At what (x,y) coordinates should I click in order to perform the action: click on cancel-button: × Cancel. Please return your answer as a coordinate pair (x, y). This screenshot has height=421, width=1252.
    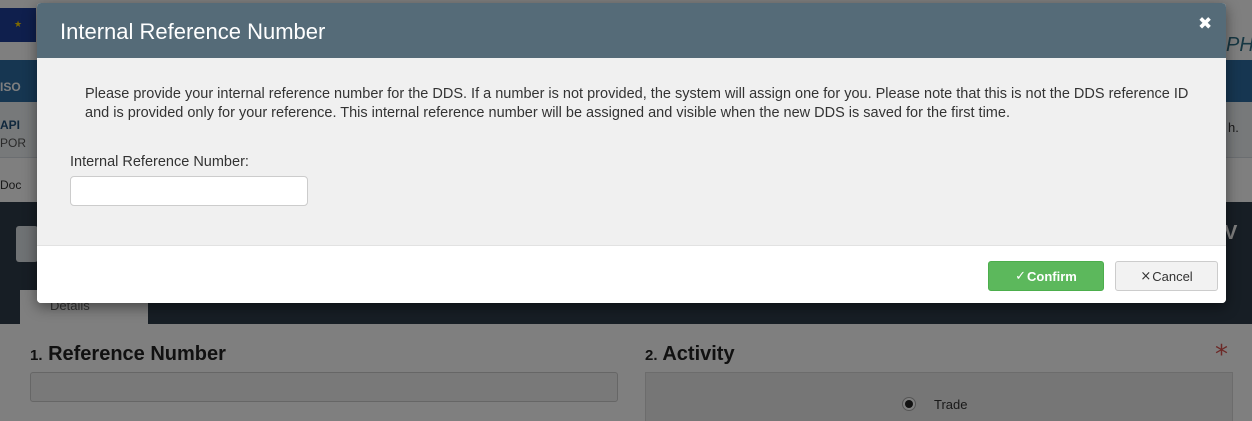
    Looking at the image, I should click on (1166, 276).